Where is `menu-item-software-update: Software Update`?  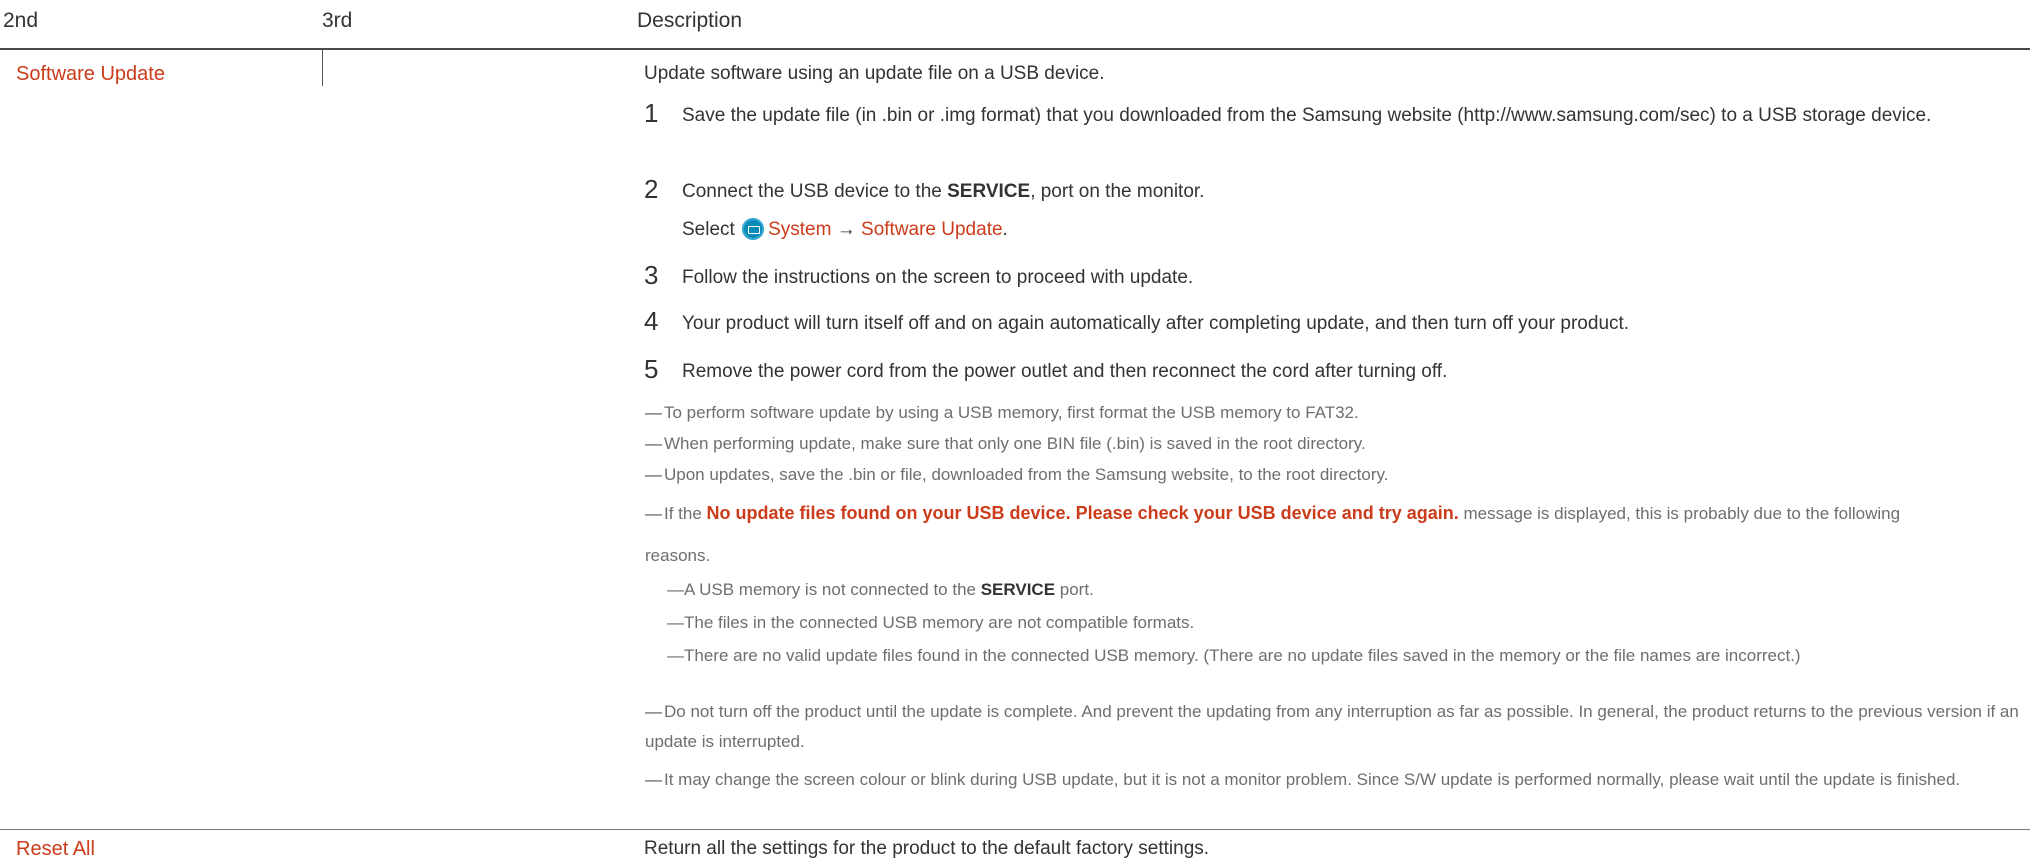 menu-item-software-update: Software Update is located at coordinates (90, 74).